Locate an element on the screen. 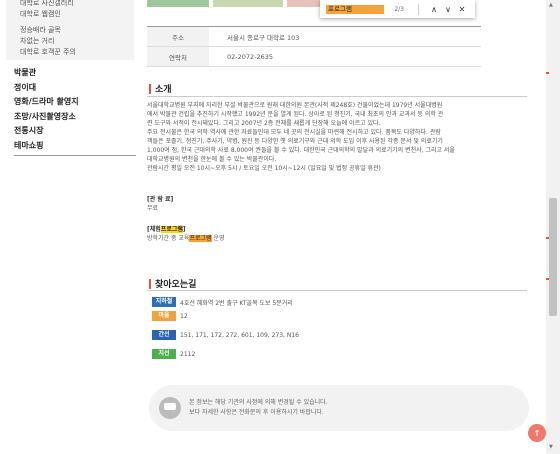 The height and width of the screenshot is (454, 560). intro-heading: 소개 is located at coordinates (160, 88).